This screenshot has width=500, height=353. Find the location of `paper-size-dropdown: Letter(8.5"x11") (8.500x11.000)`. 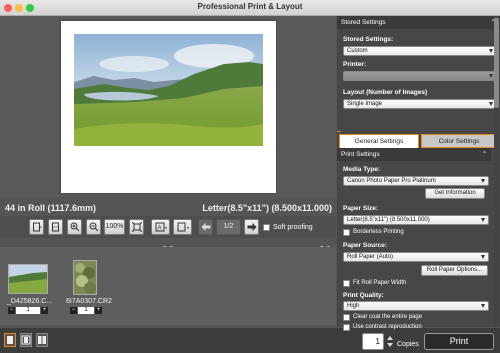

paper-size-dropdown: Letter(8.5"x11") (8.500x11.000) is located at coordinates (416, 220).